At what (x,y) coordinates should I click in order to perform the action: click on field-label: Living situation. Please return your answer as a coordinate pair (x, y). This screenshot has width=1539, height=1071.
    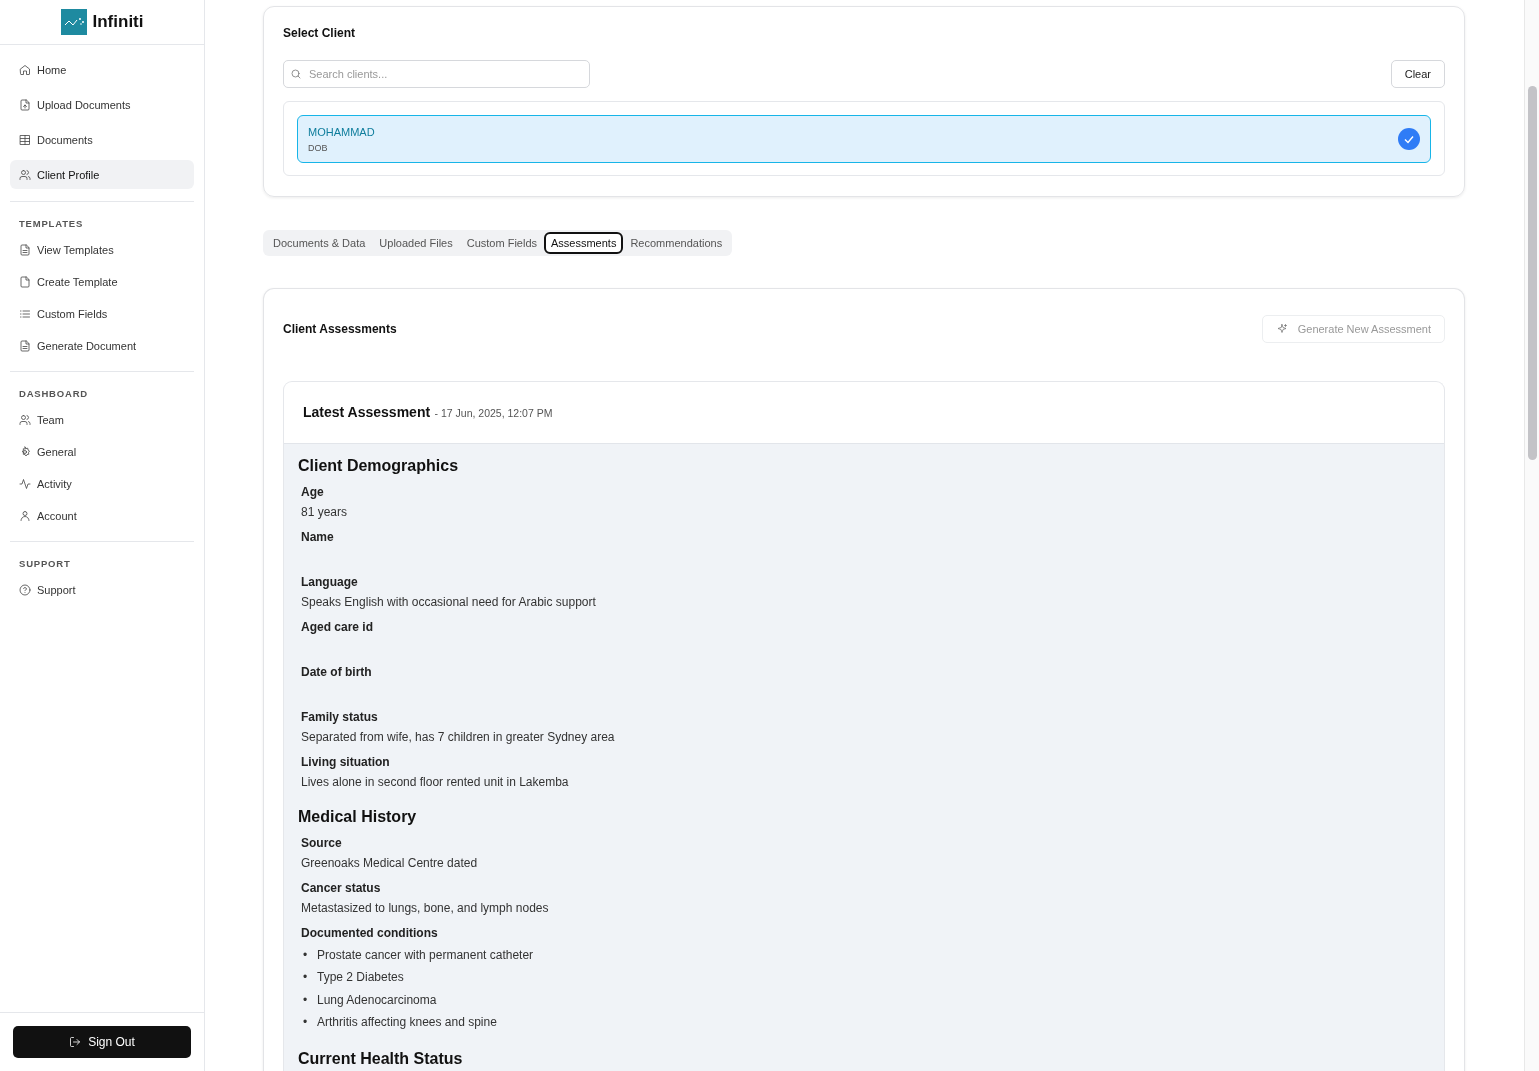
    Looking at the image, I should click on (346, 763).